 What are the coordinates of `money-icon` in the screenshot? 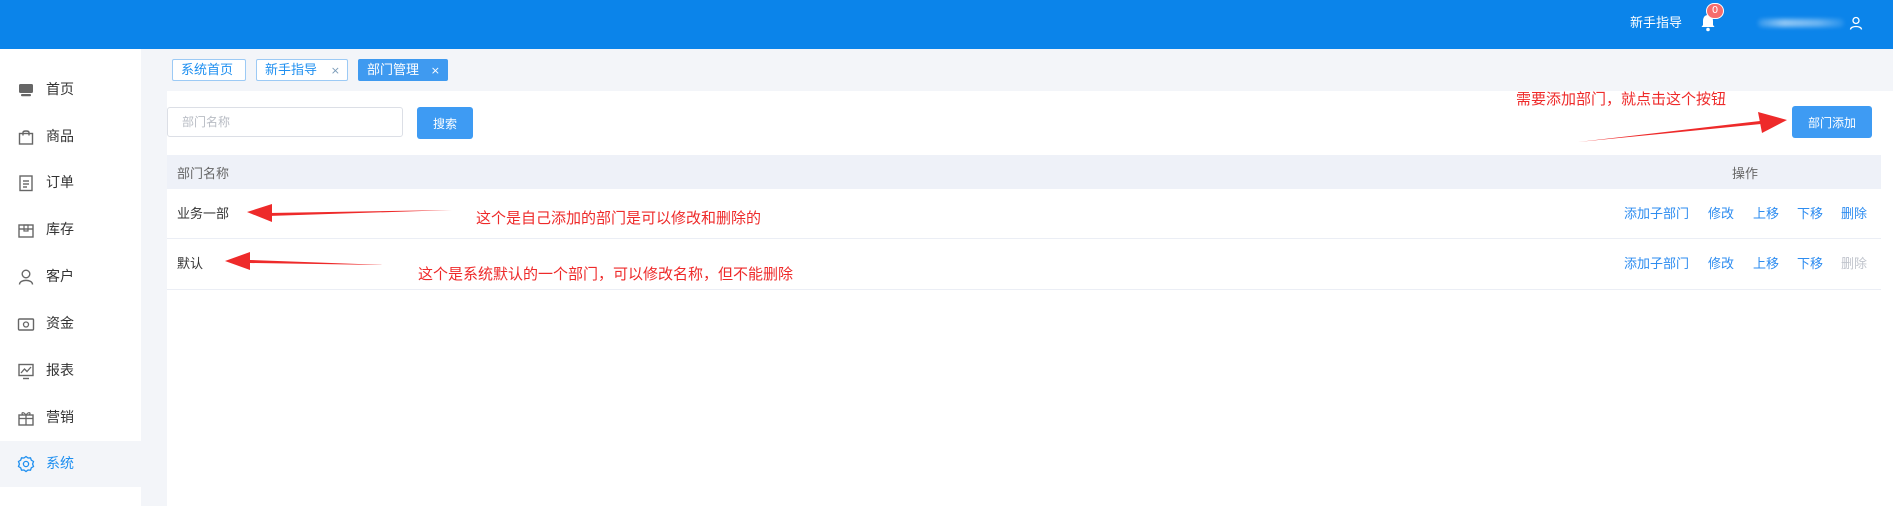 It's located at (26, 324).